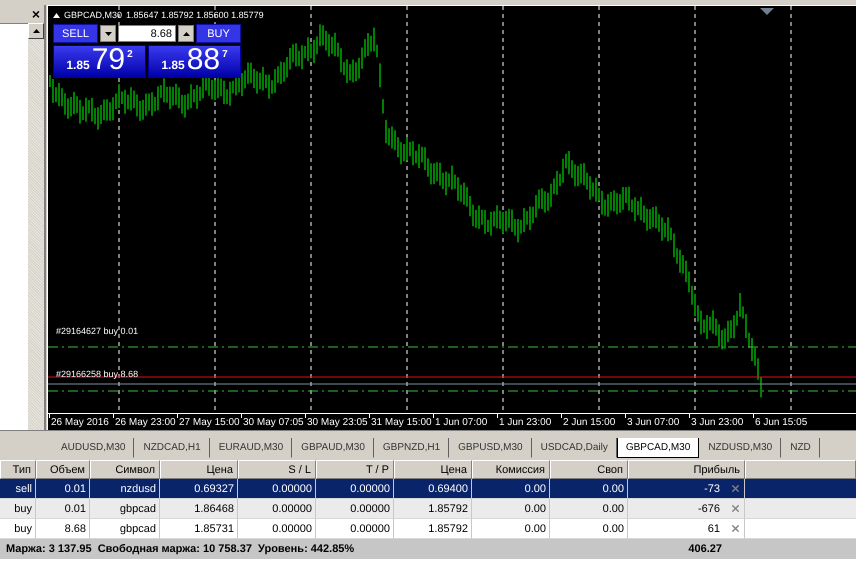  I want to click on column-header: T / P, so click(355, 469).